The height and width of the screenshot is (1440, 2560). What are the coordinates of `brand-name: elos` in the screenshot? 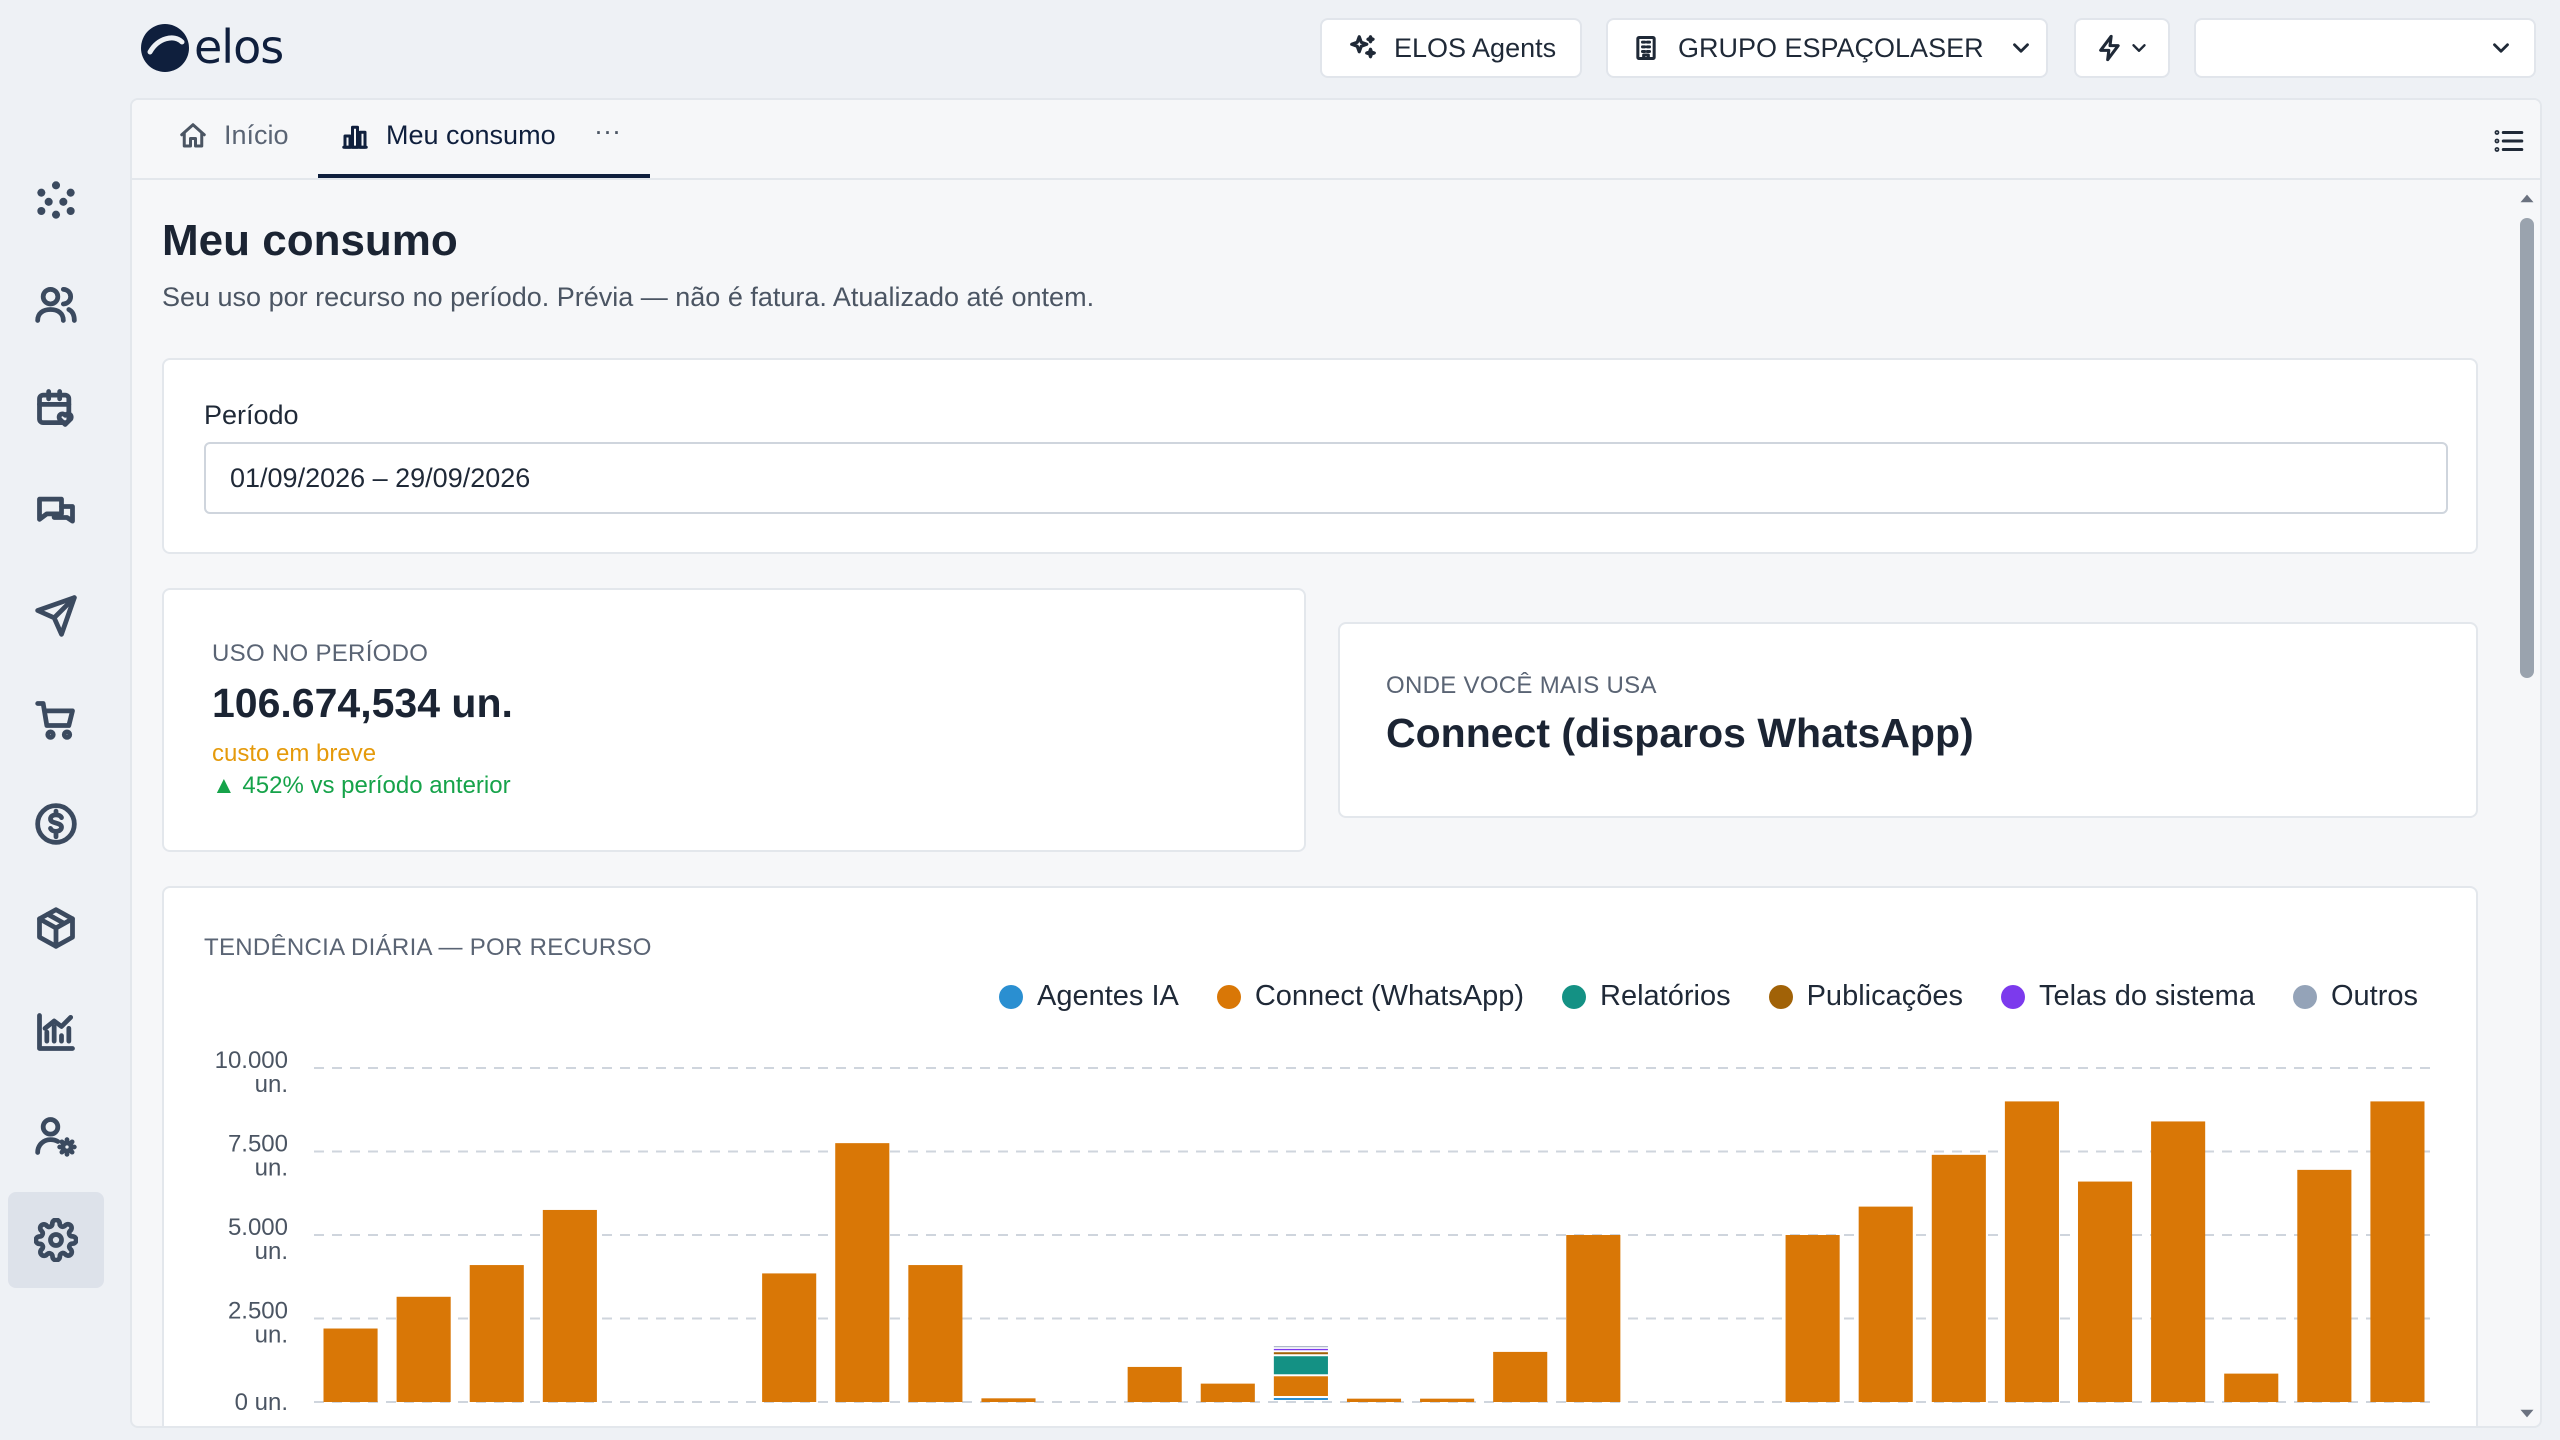 It's located at (239, 47).